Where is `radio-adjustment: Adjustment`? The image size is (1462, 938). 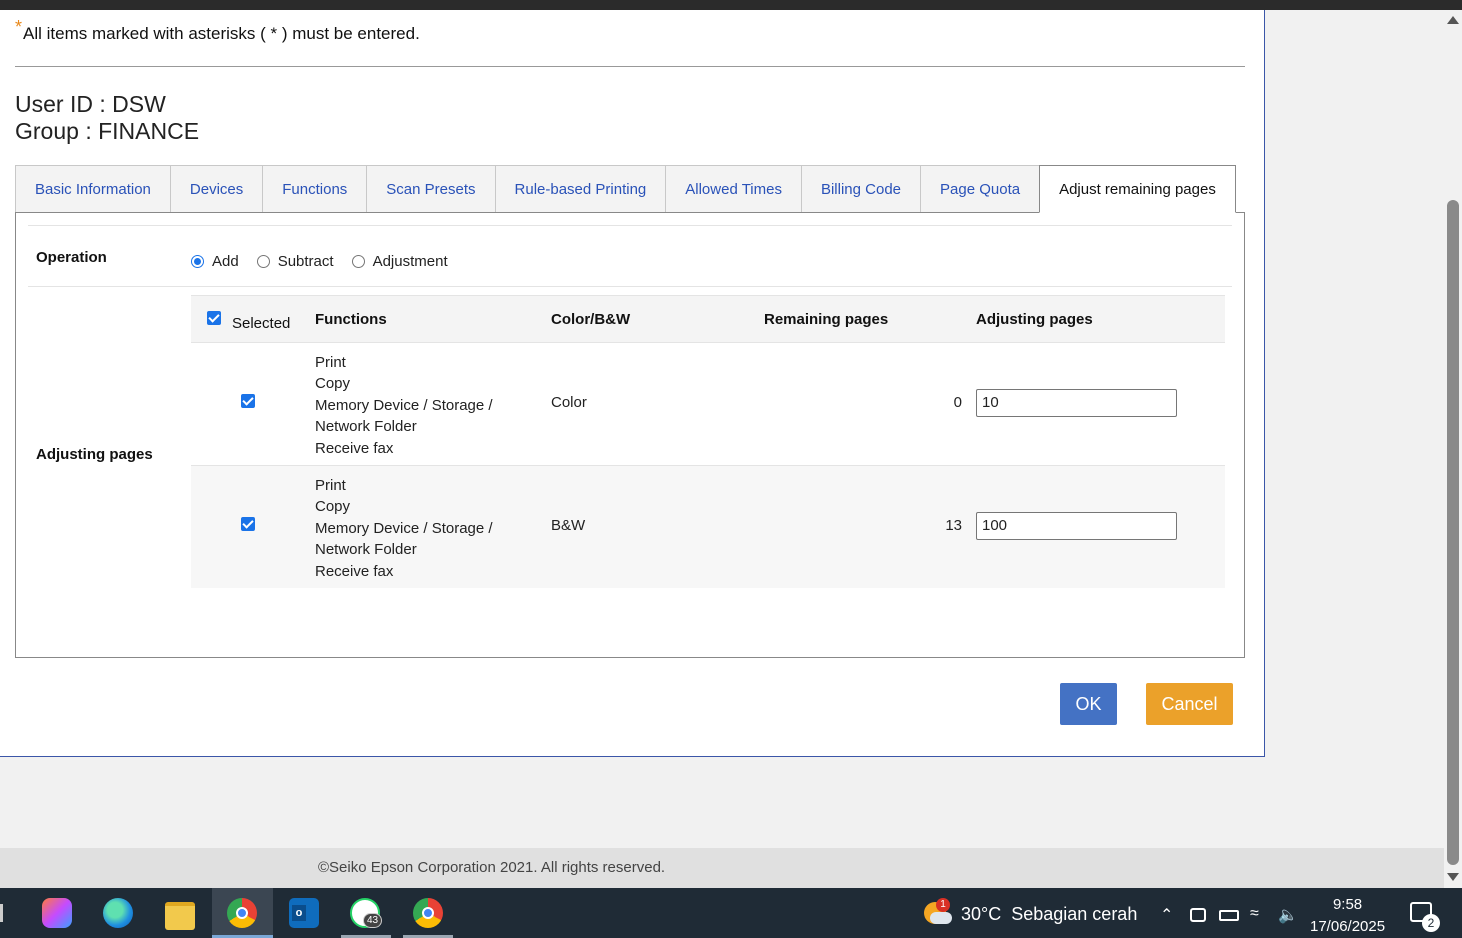
radio-adjustment: Adjustment is located at coordinates (399, 261).